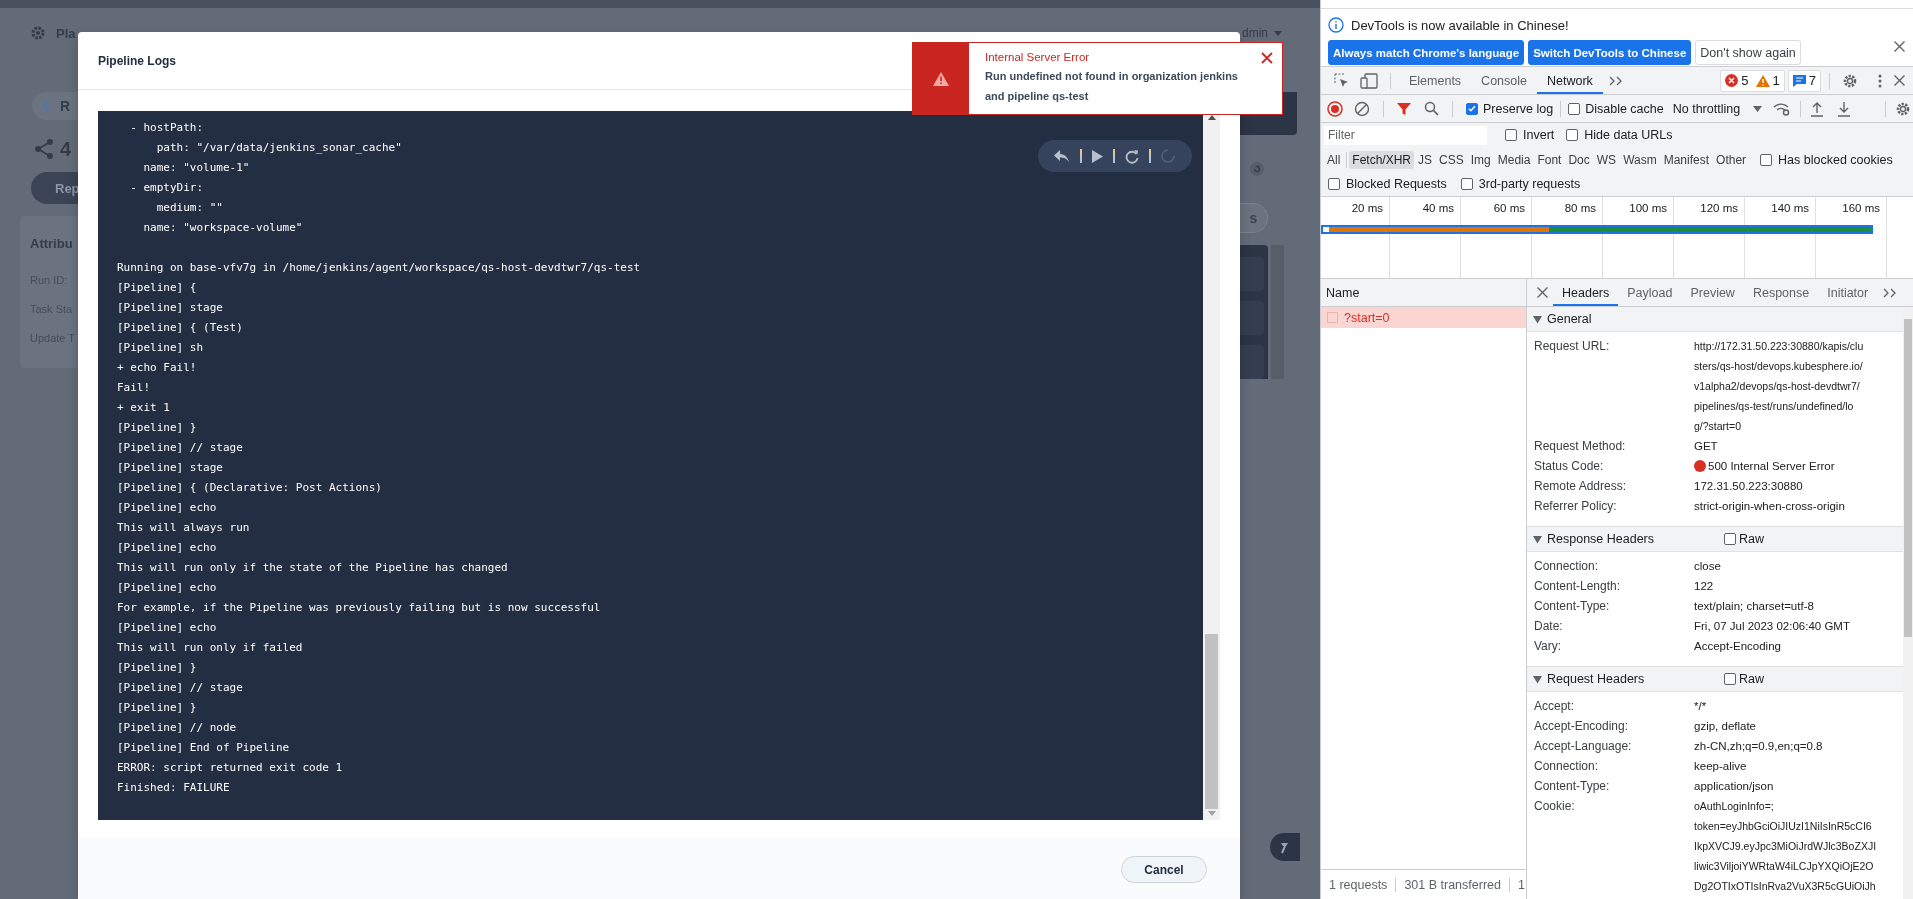 The width and height of the screenshot is (1913, 899). What do you see at coordinates (189, 208) in the screenshot?
I see `log-line: medium: ""` at bounding box center [189, 208].